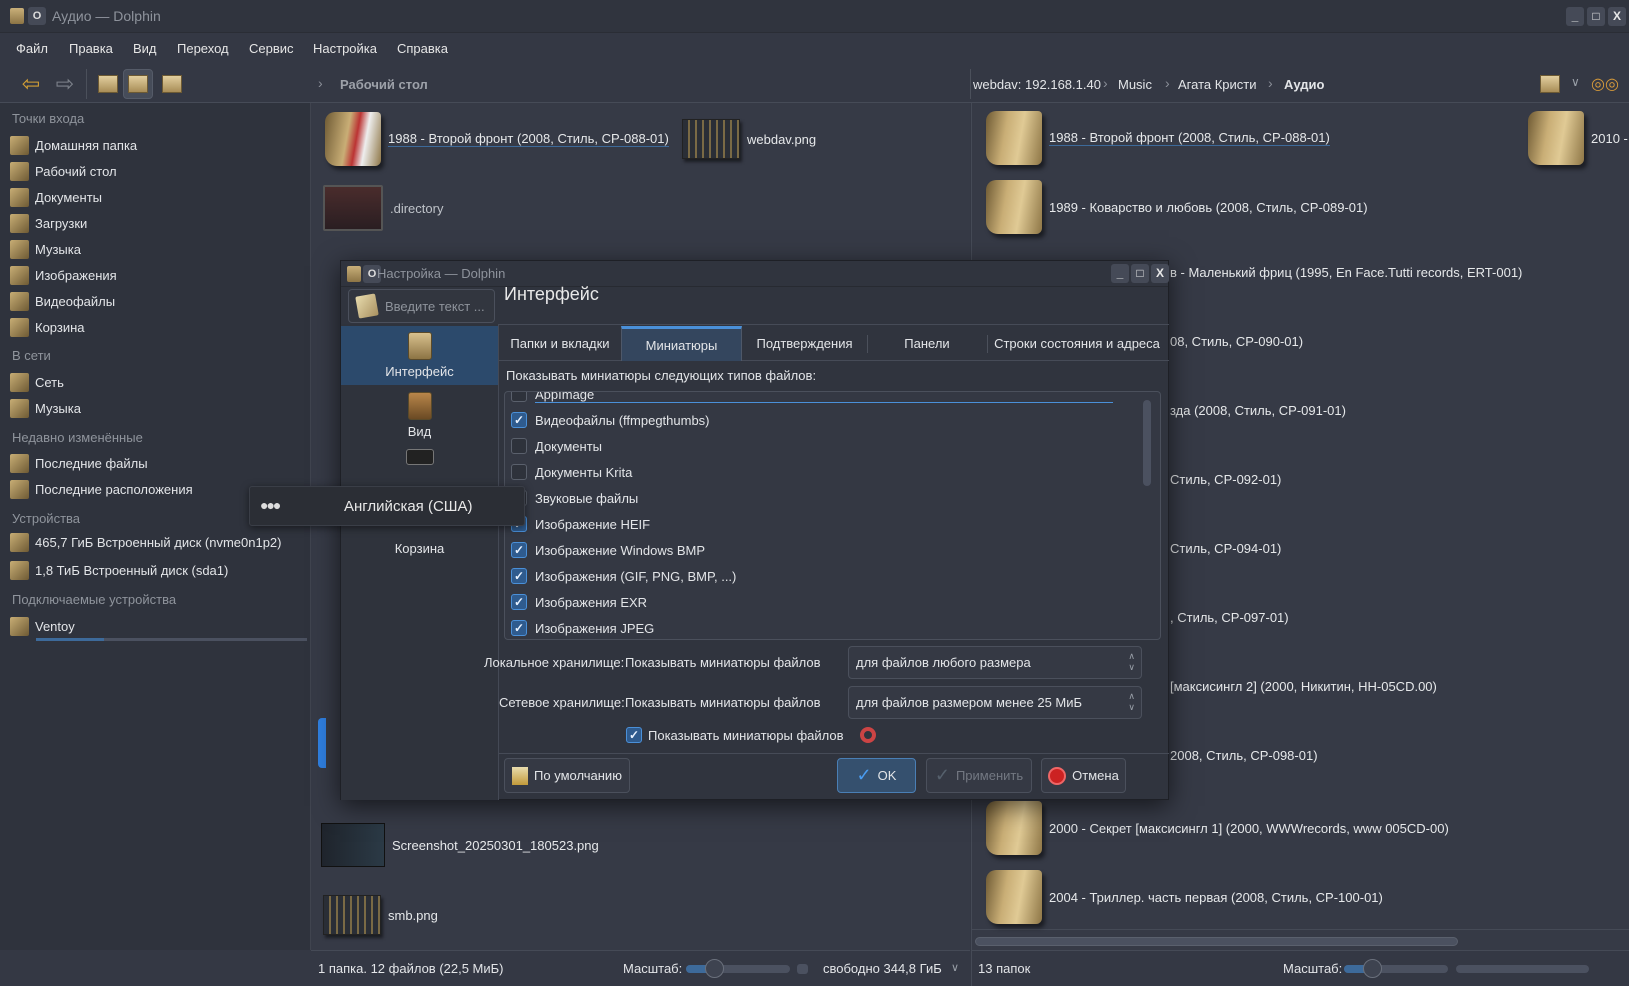 The width and height of the screenshot is (1629, 986). What do you see at coordinates (384, 84) in the screenshot?
I see `breadcrumb-left-current: Рабочий стол` at bounding box center [384, 84].